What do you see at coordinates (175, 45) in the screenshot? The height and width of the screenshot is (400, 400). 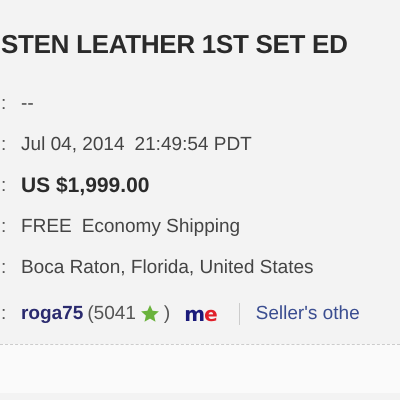 I see `listing-title: STEN LEATHER 1ST SET ED` at bounding box center [175, 45].